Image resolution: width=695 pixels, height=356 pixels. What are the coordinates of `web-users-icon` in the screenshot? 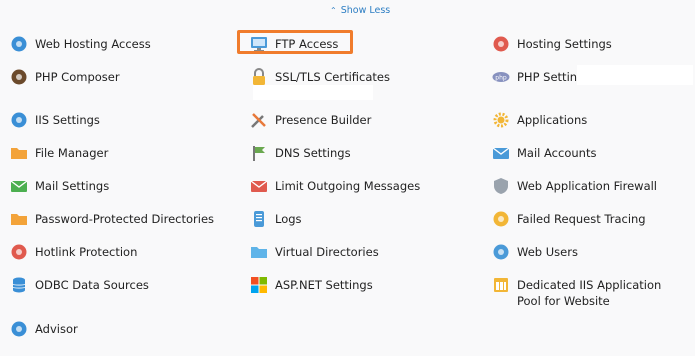 It's located at (501, 252).